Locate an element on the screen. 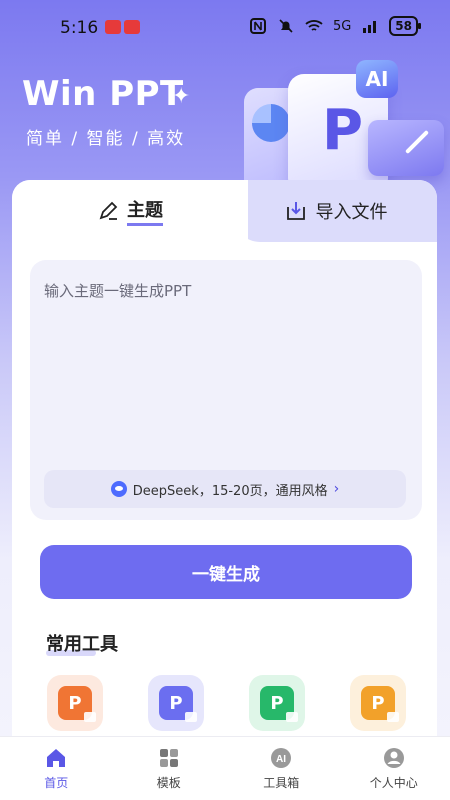 Image resolution: width=450 pixels, height=800 pixels. svg-text: AI is located at coordinates (281, 759).